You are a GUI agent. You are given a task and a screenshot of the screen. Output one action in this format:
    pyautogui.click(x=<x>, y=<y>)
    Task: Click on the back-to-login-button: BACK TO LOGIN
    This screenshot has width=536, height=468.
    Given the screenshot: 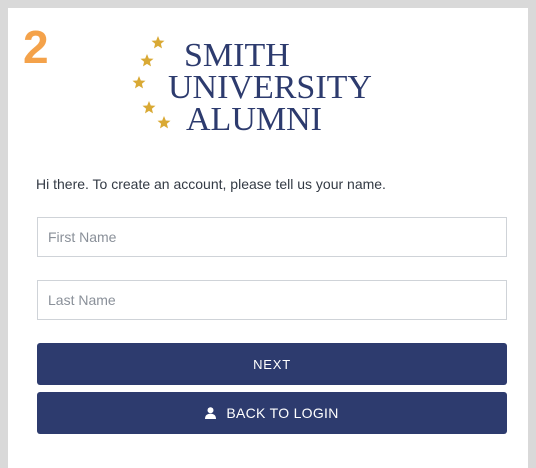 What is the action you would take?
    pyautogui.click(x=272, y=413)
    